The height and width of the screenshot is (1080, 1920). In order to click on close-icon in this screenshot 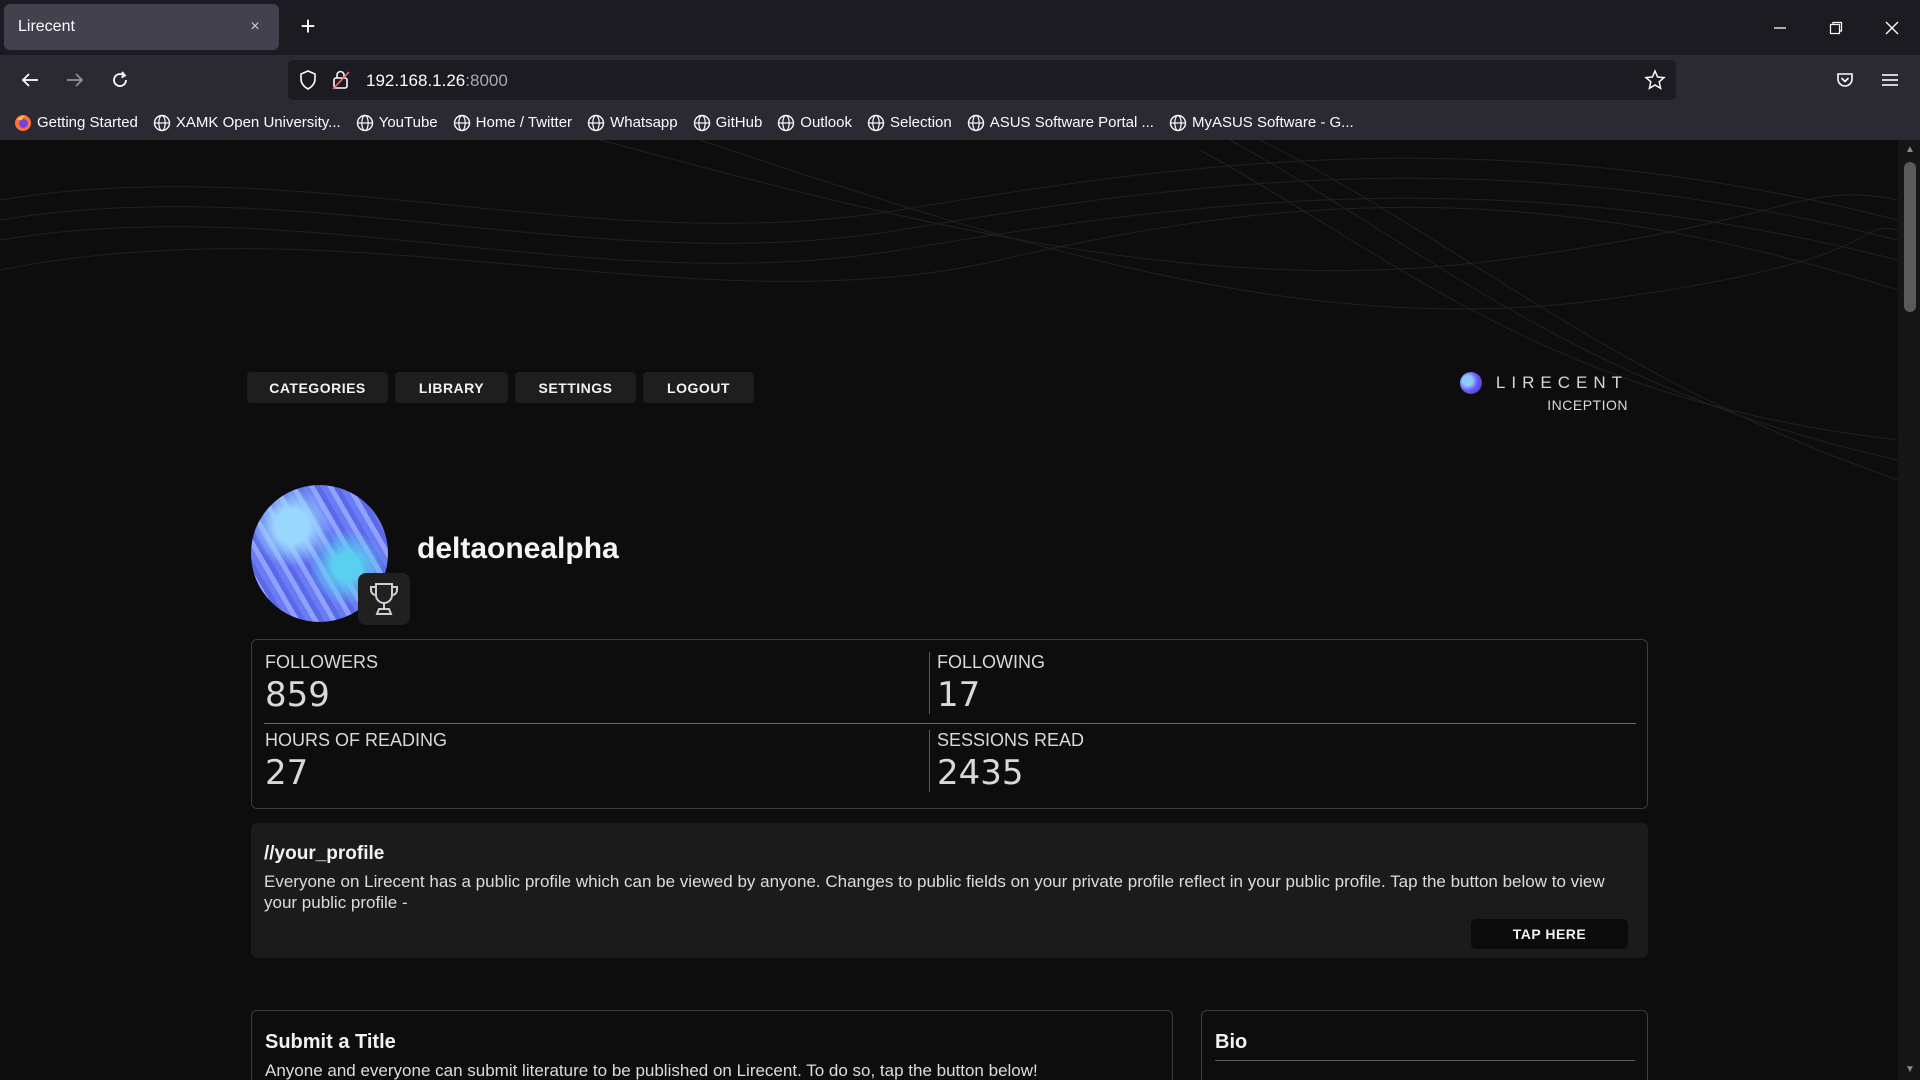, I will do `click(1892, 27)`.